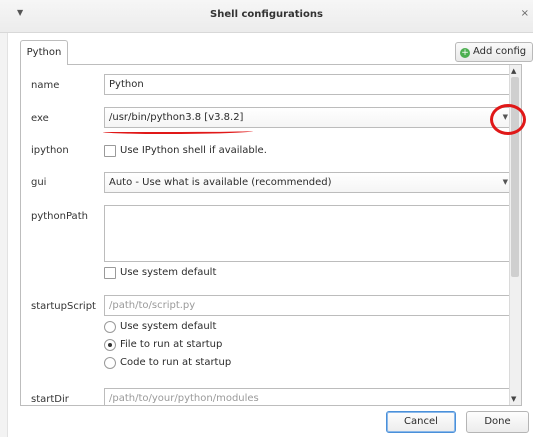  What do you see at coordinates (309, 305) in the screenshot?
I see `startupscript-field: /path/to/script.py` at bounding box center [309, 305].